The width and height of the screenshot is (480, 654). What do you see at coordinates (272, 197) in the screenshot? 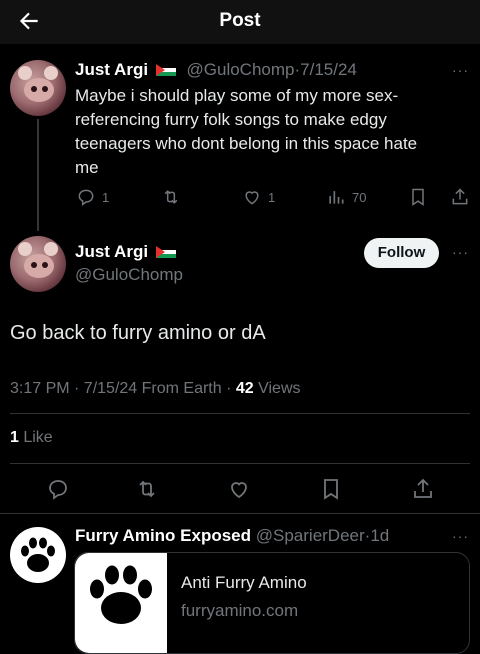
I see `like-count: 1` at bounding box center [272, 197].